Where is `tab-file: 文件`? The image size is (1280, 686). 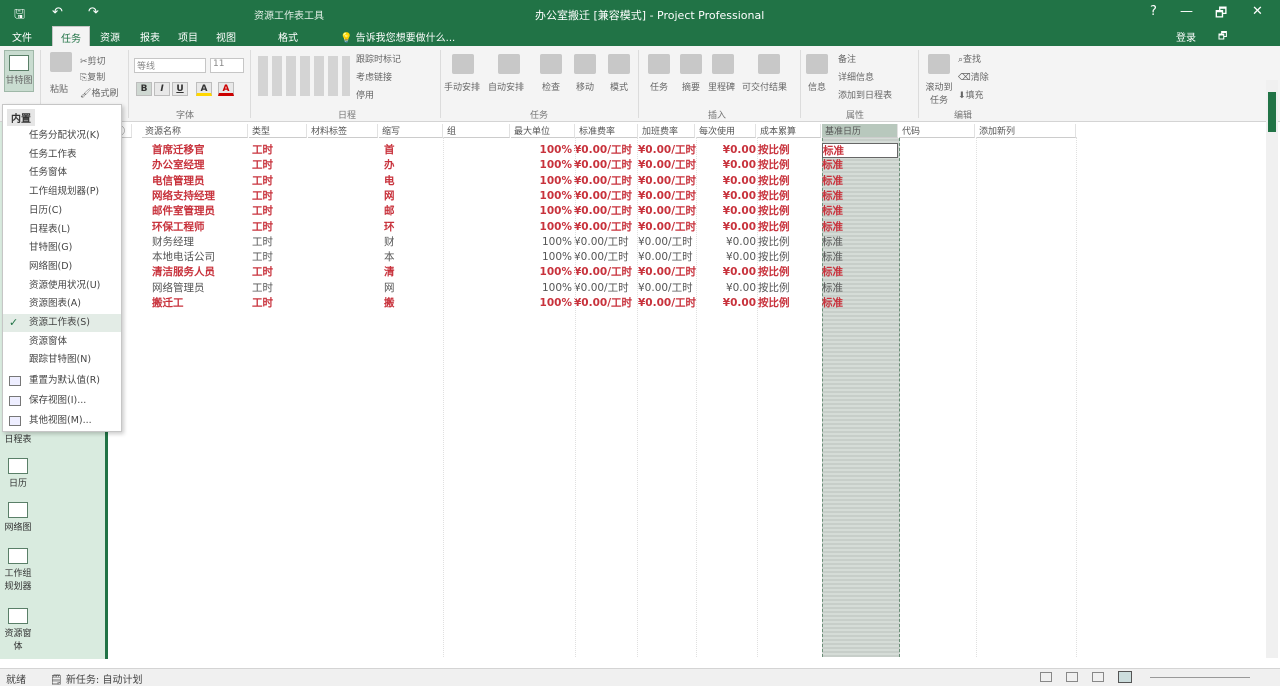 tab-file: 文件 is located at coordinates (22, 36).